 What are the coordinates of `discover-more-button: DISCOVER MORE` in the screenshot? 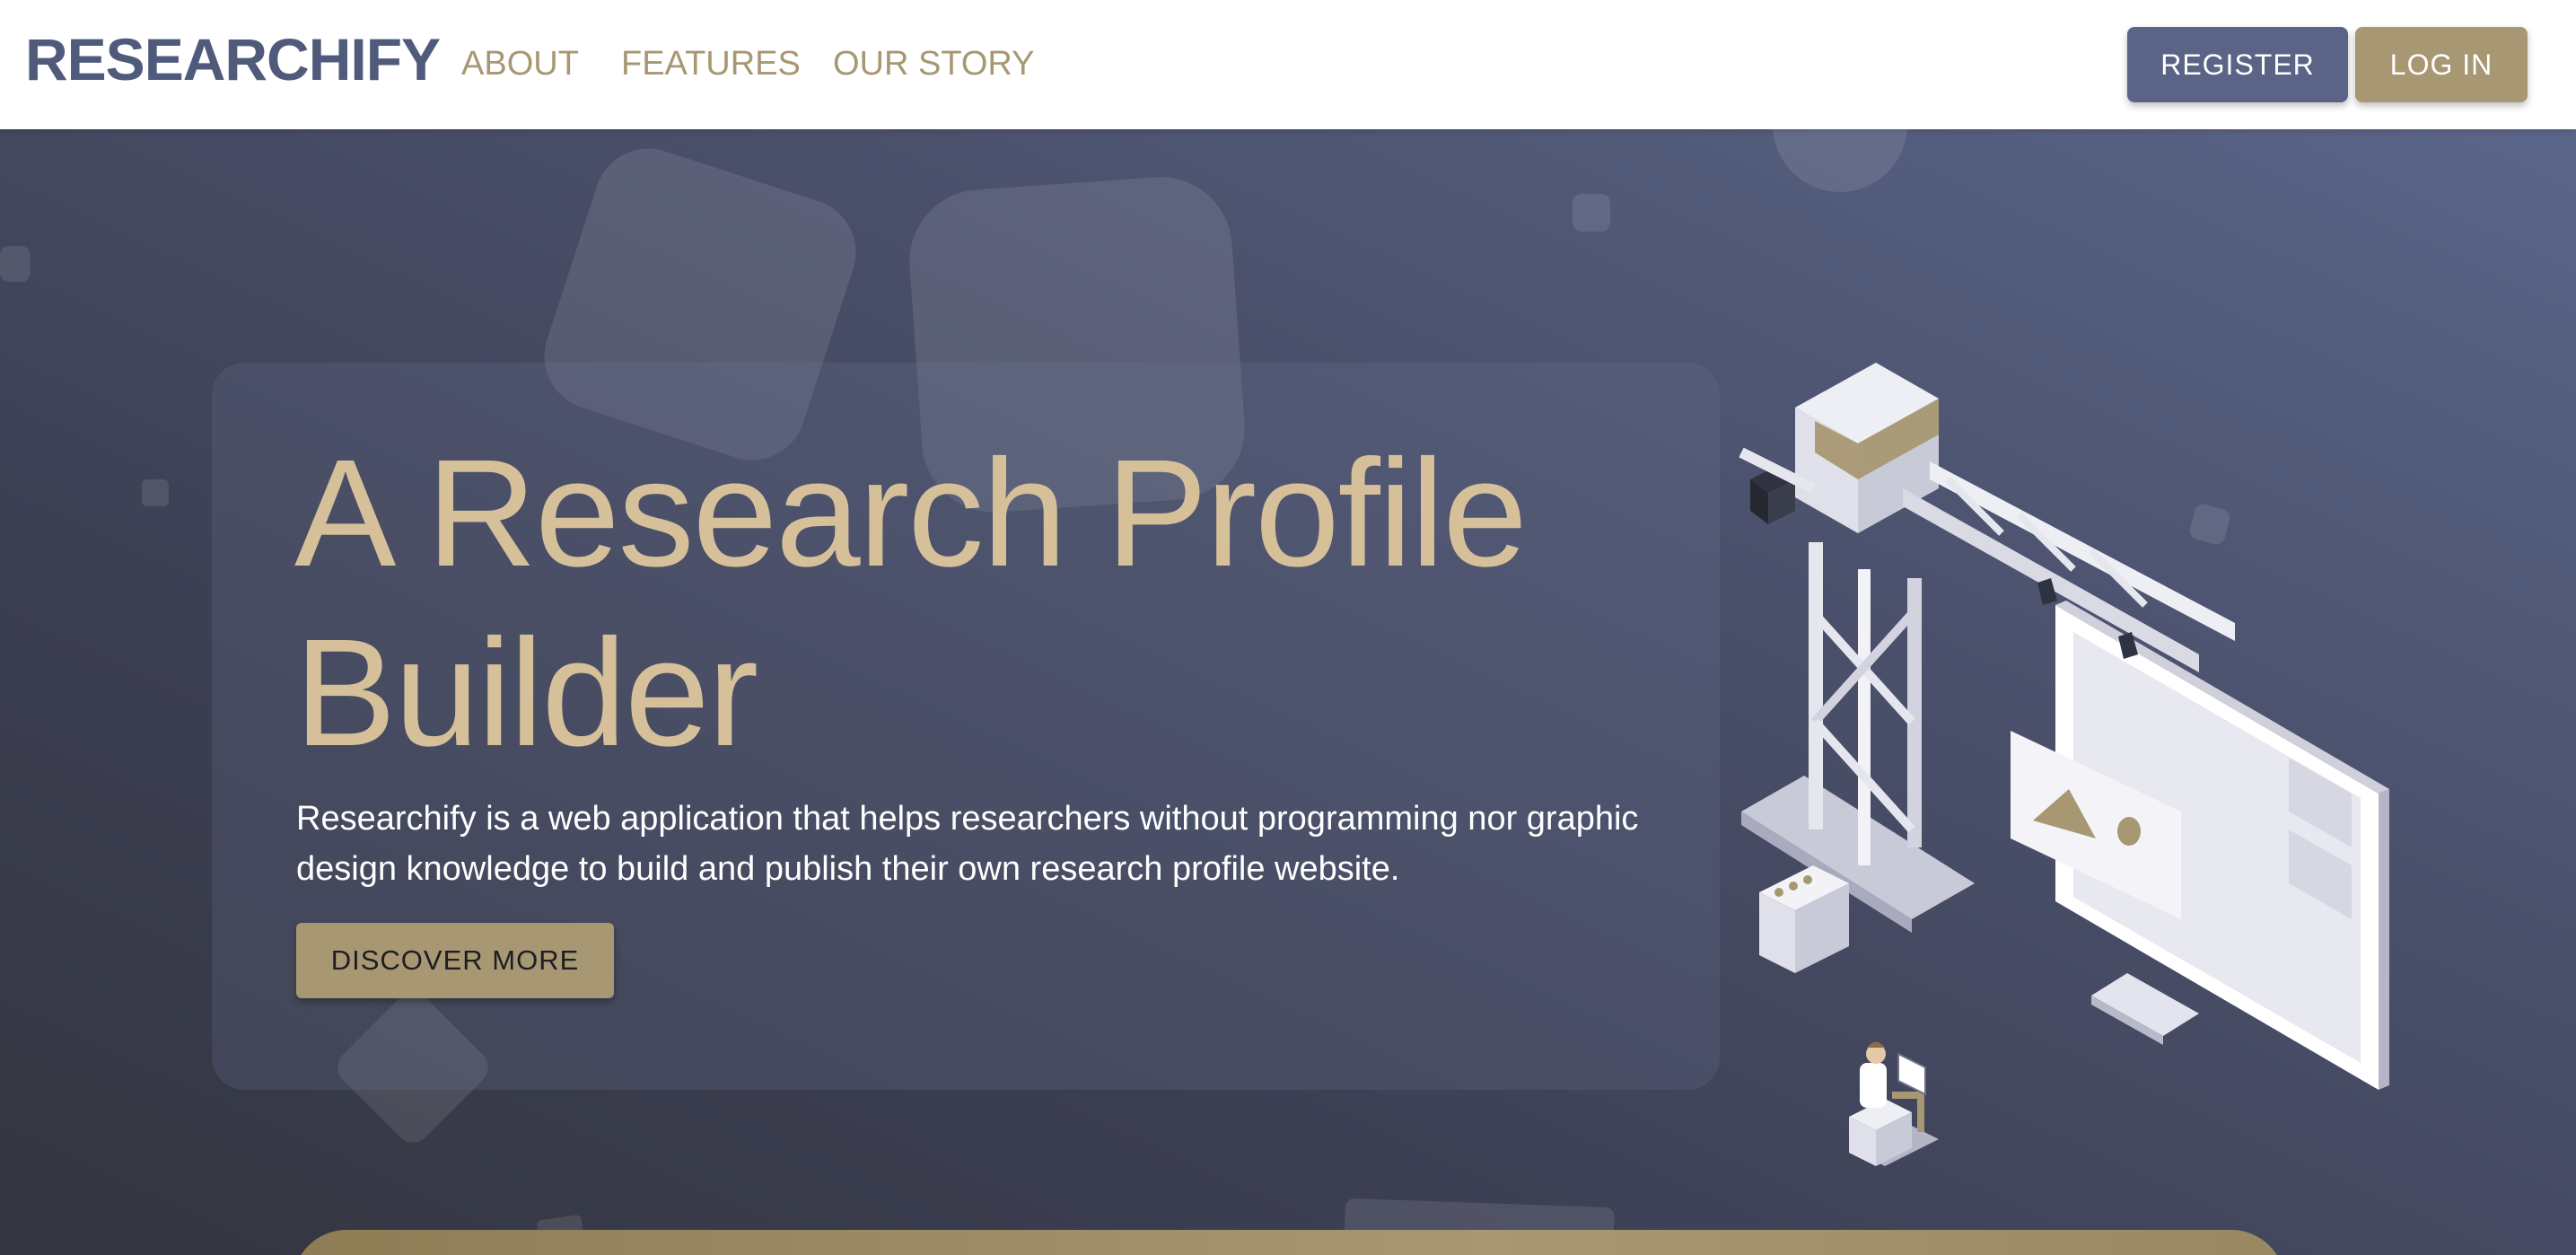 It's located at (455, 960).